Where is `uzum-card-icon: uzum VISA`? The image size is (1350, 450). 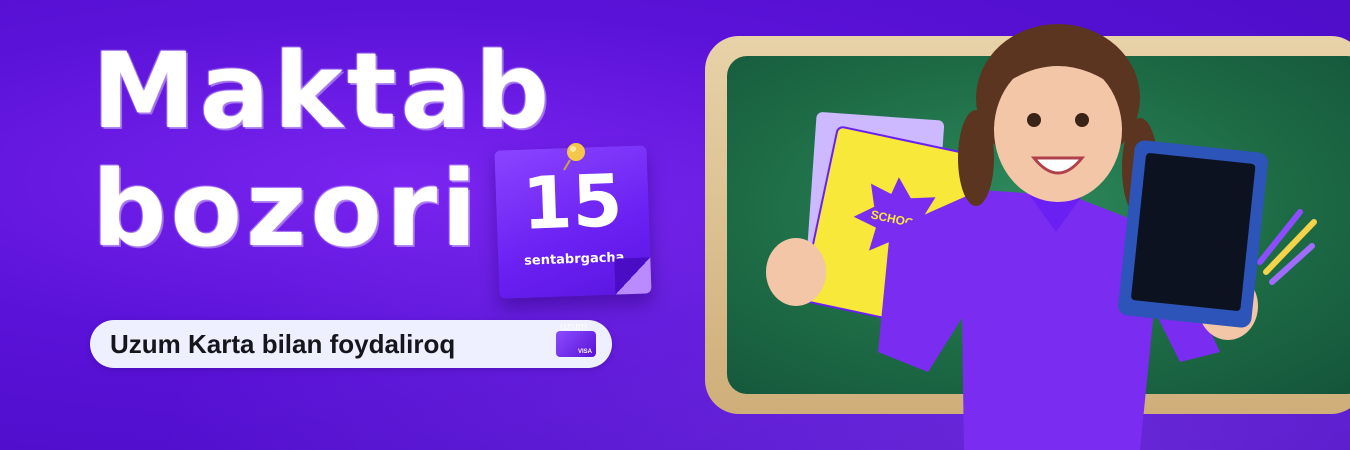
uzum-card-icon: uzum VISA is located at coordinates (576, 339).